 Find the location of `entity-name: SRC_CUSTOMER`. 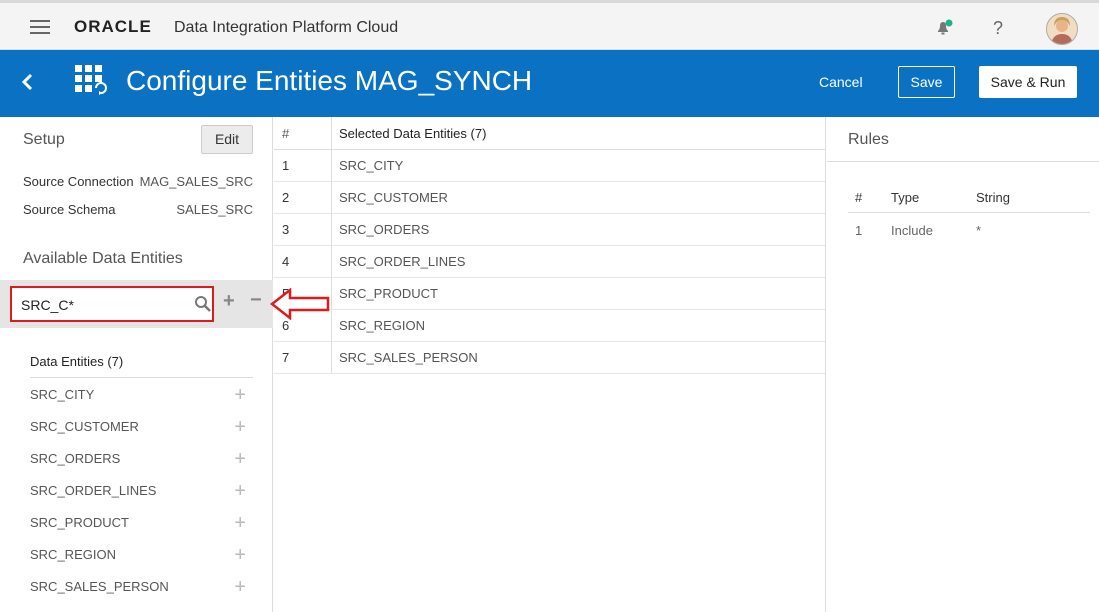

entity-name: SRC_CUSTOMER is located at coordinates (84, 426).